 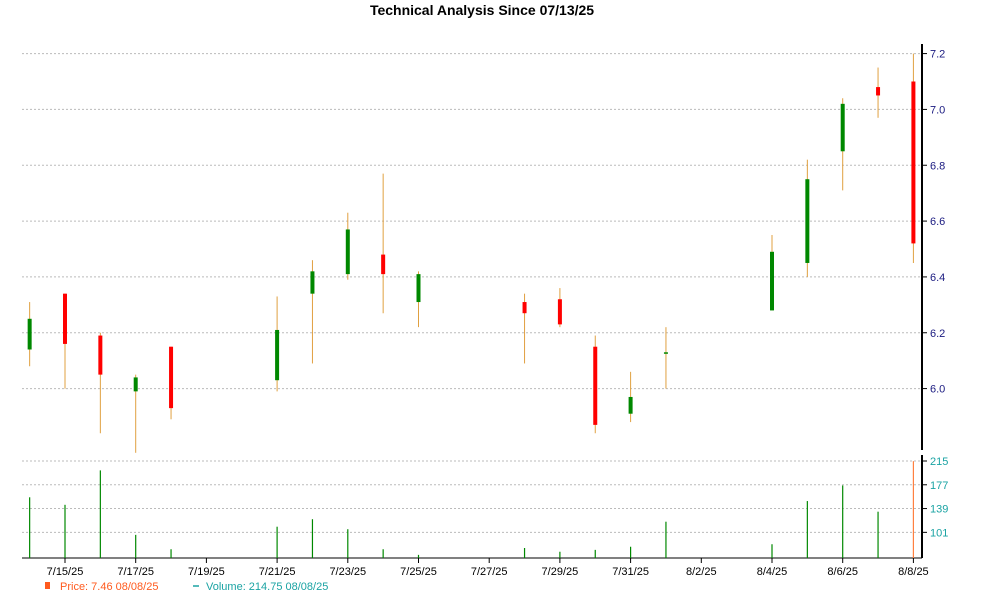 I want to click on volume-axis-ticks: 101 139 177 215, so click(x=935, y=497).